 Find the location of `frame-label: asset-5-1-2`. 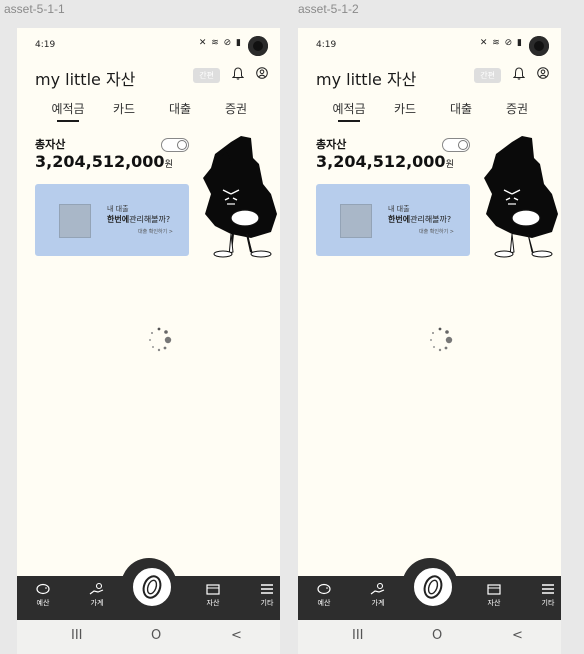

frame-label: asset-5-1-2 is located at coordinates (328, 9).